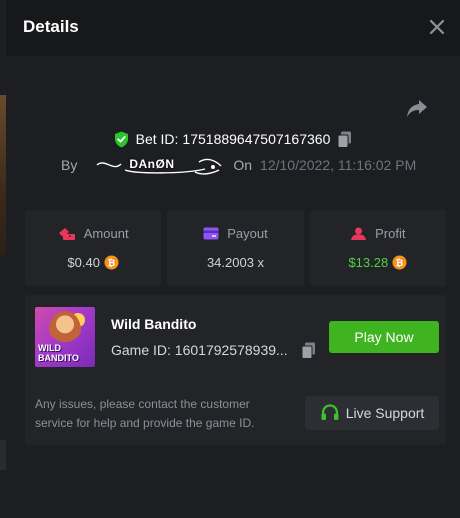 This screenshot has width=460, height=518. I want to click on game-name: Wild Bandito, so click(154, 324).